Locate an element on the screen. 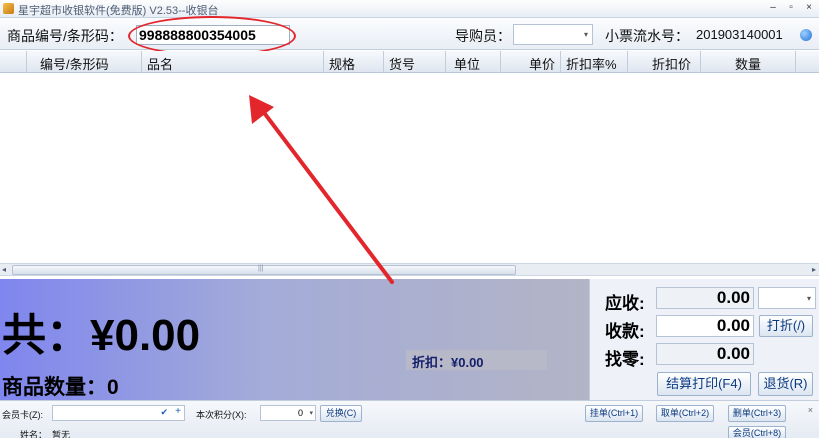 The height and width of the screenshot is (438, 819). redeem-button: 兑换(C) is located at coordinates (341, 413).